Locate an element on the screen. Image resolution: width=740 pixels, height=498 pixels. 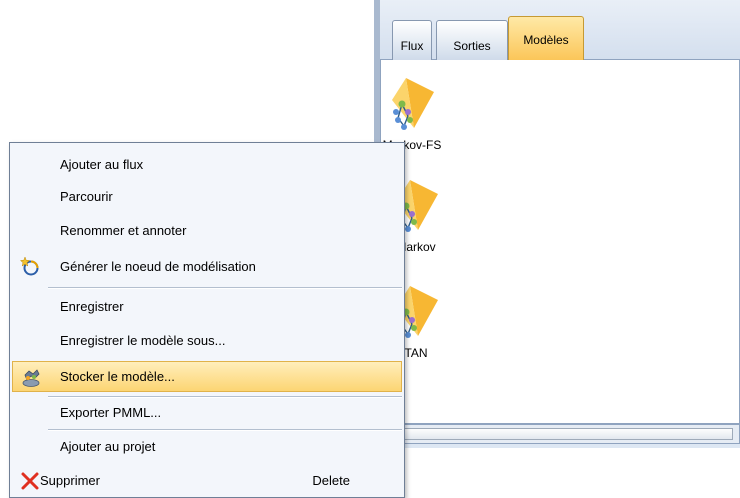
menu-item-generate-modeling-node: Générer le noeud de modélisation is located at coordinates (207, 266).